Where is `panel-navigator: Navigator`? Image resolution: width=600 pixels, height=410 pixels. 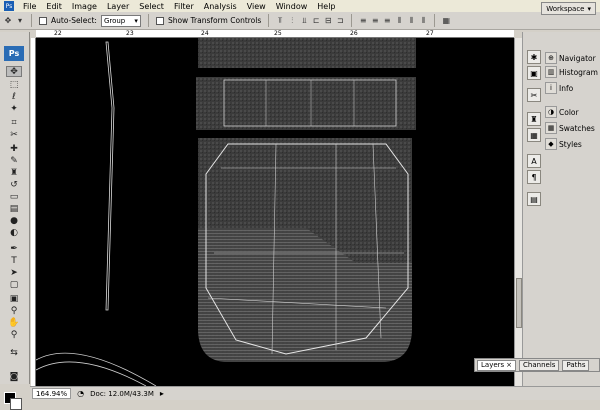 panel-navigator: Navigator is located at coordinates (577, 58).